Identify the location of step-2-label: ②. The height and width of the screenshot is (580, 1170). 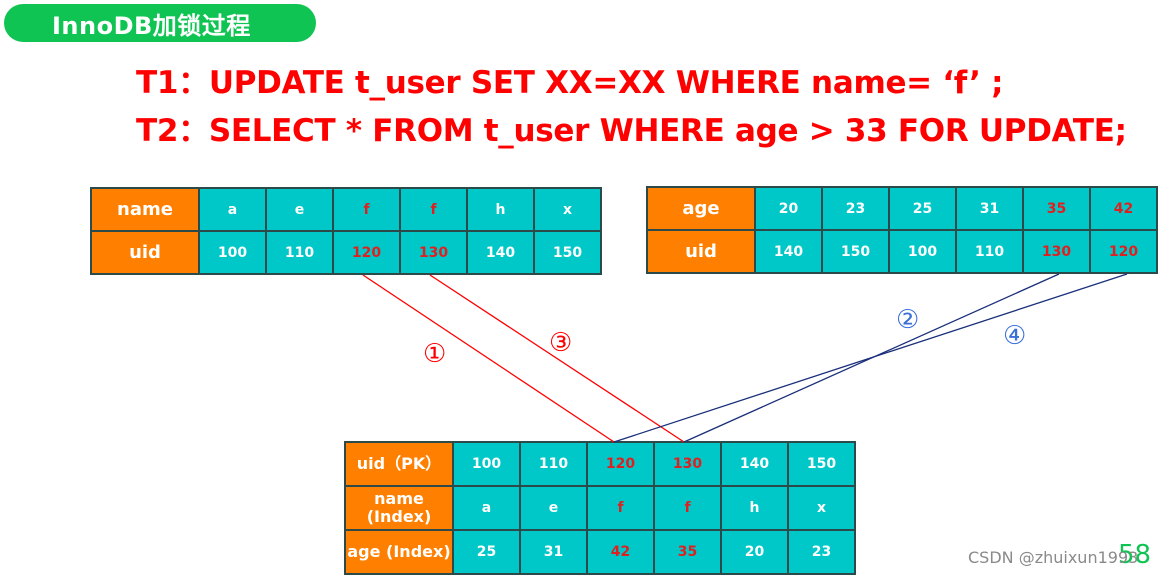
(907, 320).